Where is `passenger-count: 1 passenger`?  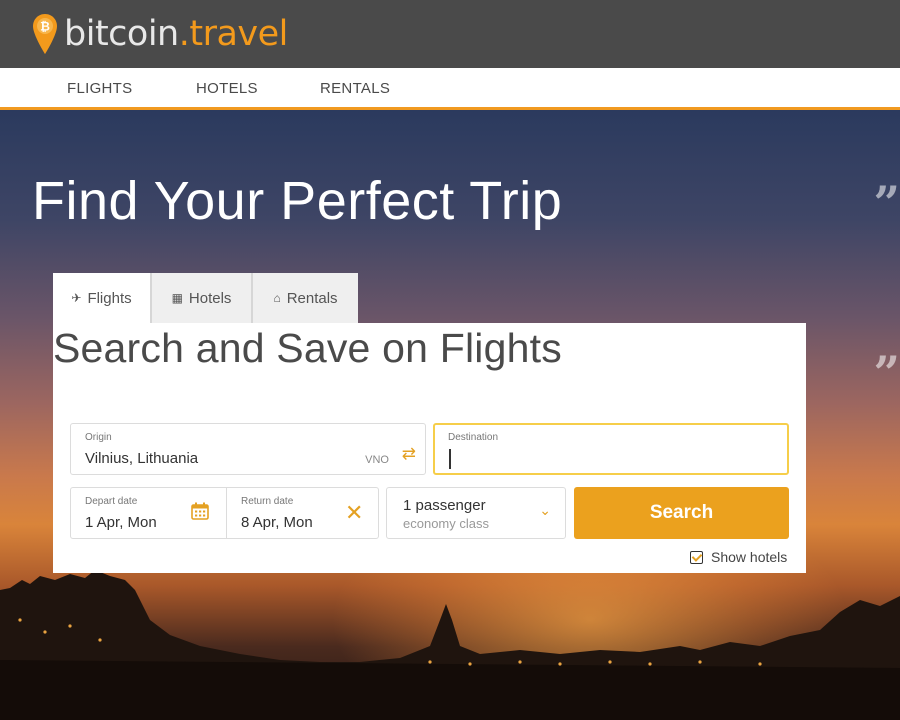
passenger-count: 1 passenger is located at coordinates (444, 505).